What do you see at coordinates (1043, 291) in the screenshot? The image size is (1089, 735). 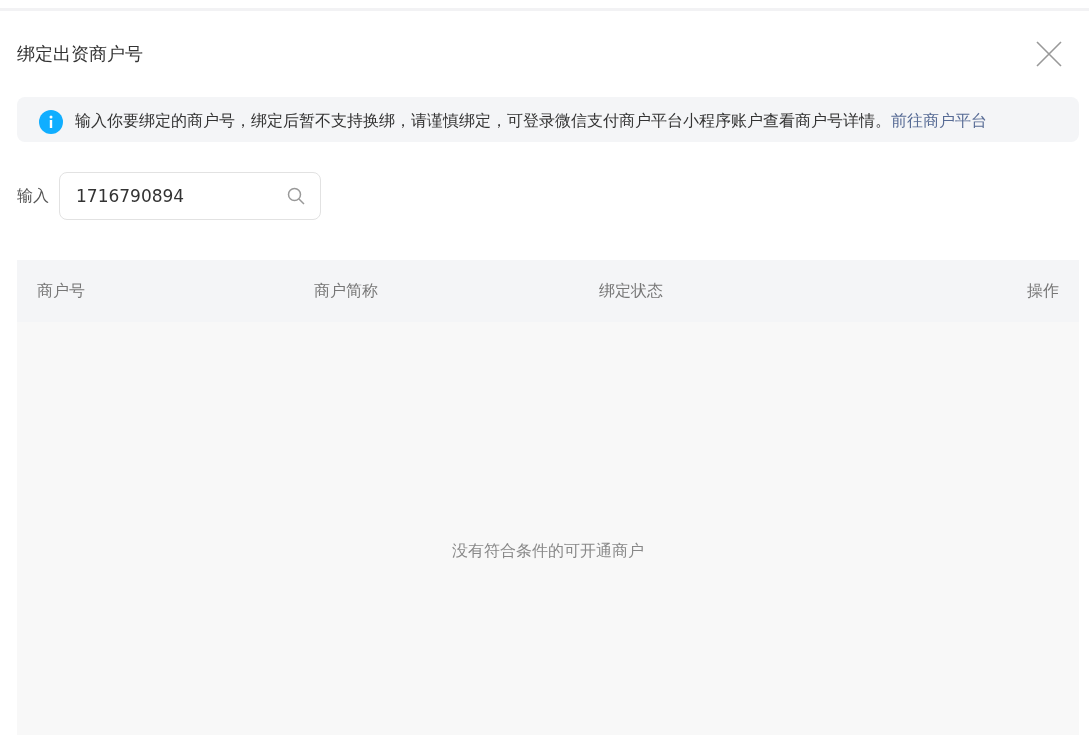 I see `column-header: 操作` at bounding box center [1043, 291].